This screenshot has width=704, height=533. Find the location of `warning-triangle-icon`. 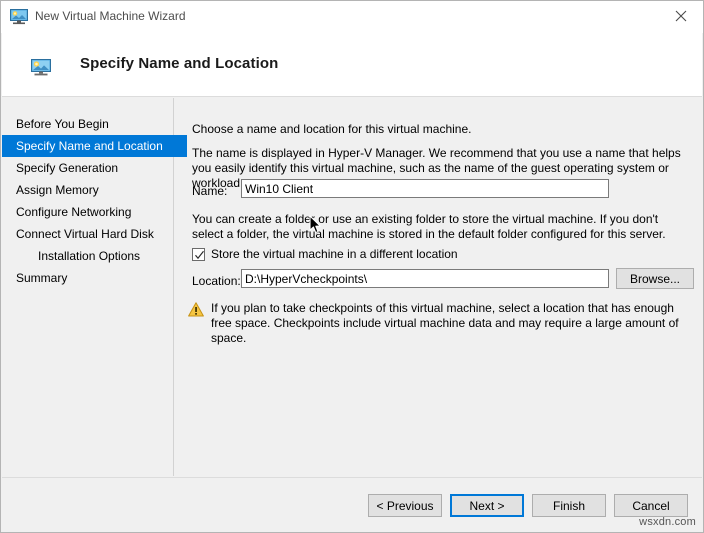

warning-triangle-icon is located at coordinates (196, 311).